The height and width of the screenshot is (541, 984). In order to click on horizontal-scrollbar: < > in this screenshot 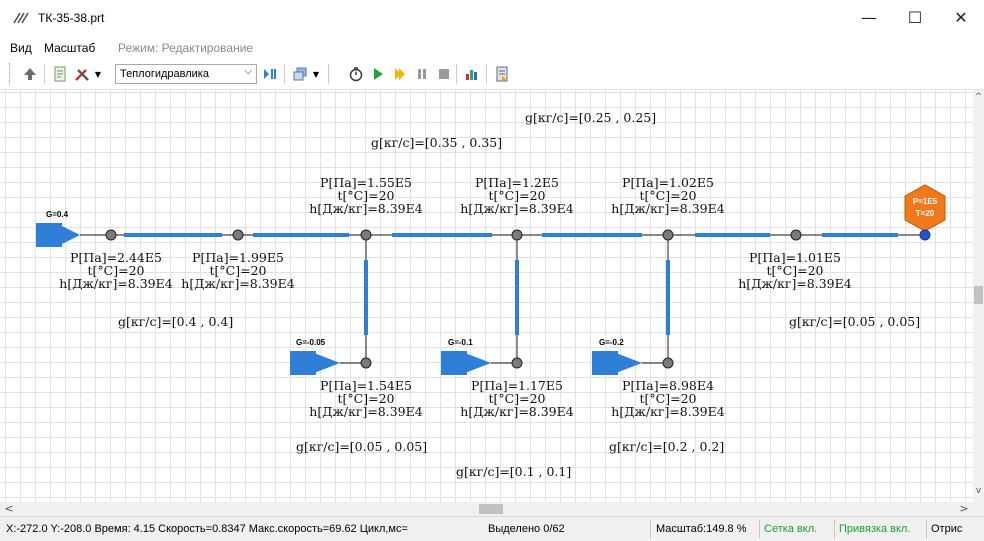, I will do `click(486, 509)`.